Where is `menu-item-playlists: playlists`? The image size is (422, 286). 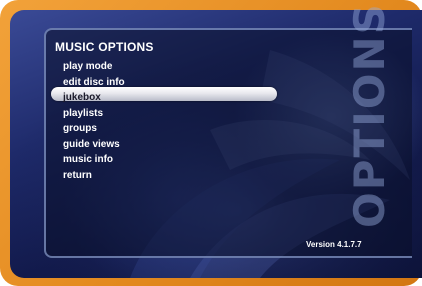 menu-item-playlists: playlists is located at coordinates (94, 114).